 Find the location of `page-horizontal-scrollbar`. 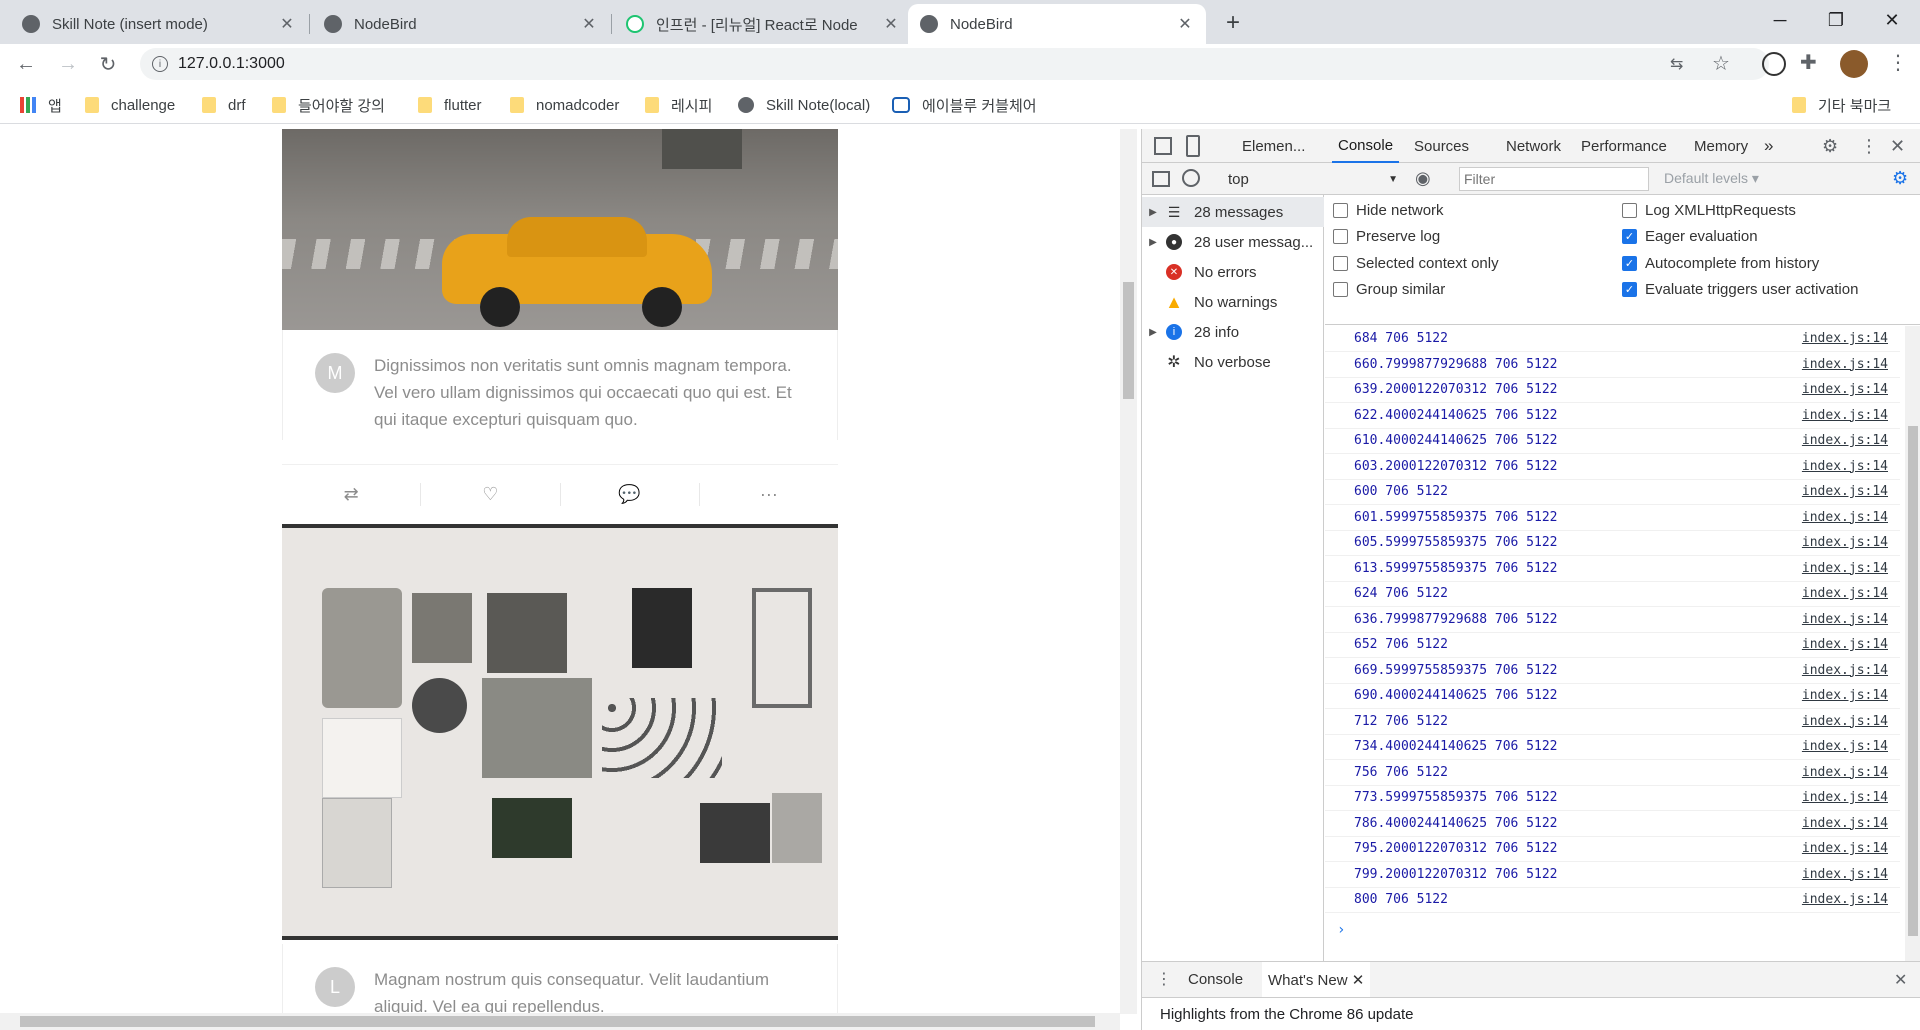

page-horizontal-scrollbar is located at coordinates (560, 1021).